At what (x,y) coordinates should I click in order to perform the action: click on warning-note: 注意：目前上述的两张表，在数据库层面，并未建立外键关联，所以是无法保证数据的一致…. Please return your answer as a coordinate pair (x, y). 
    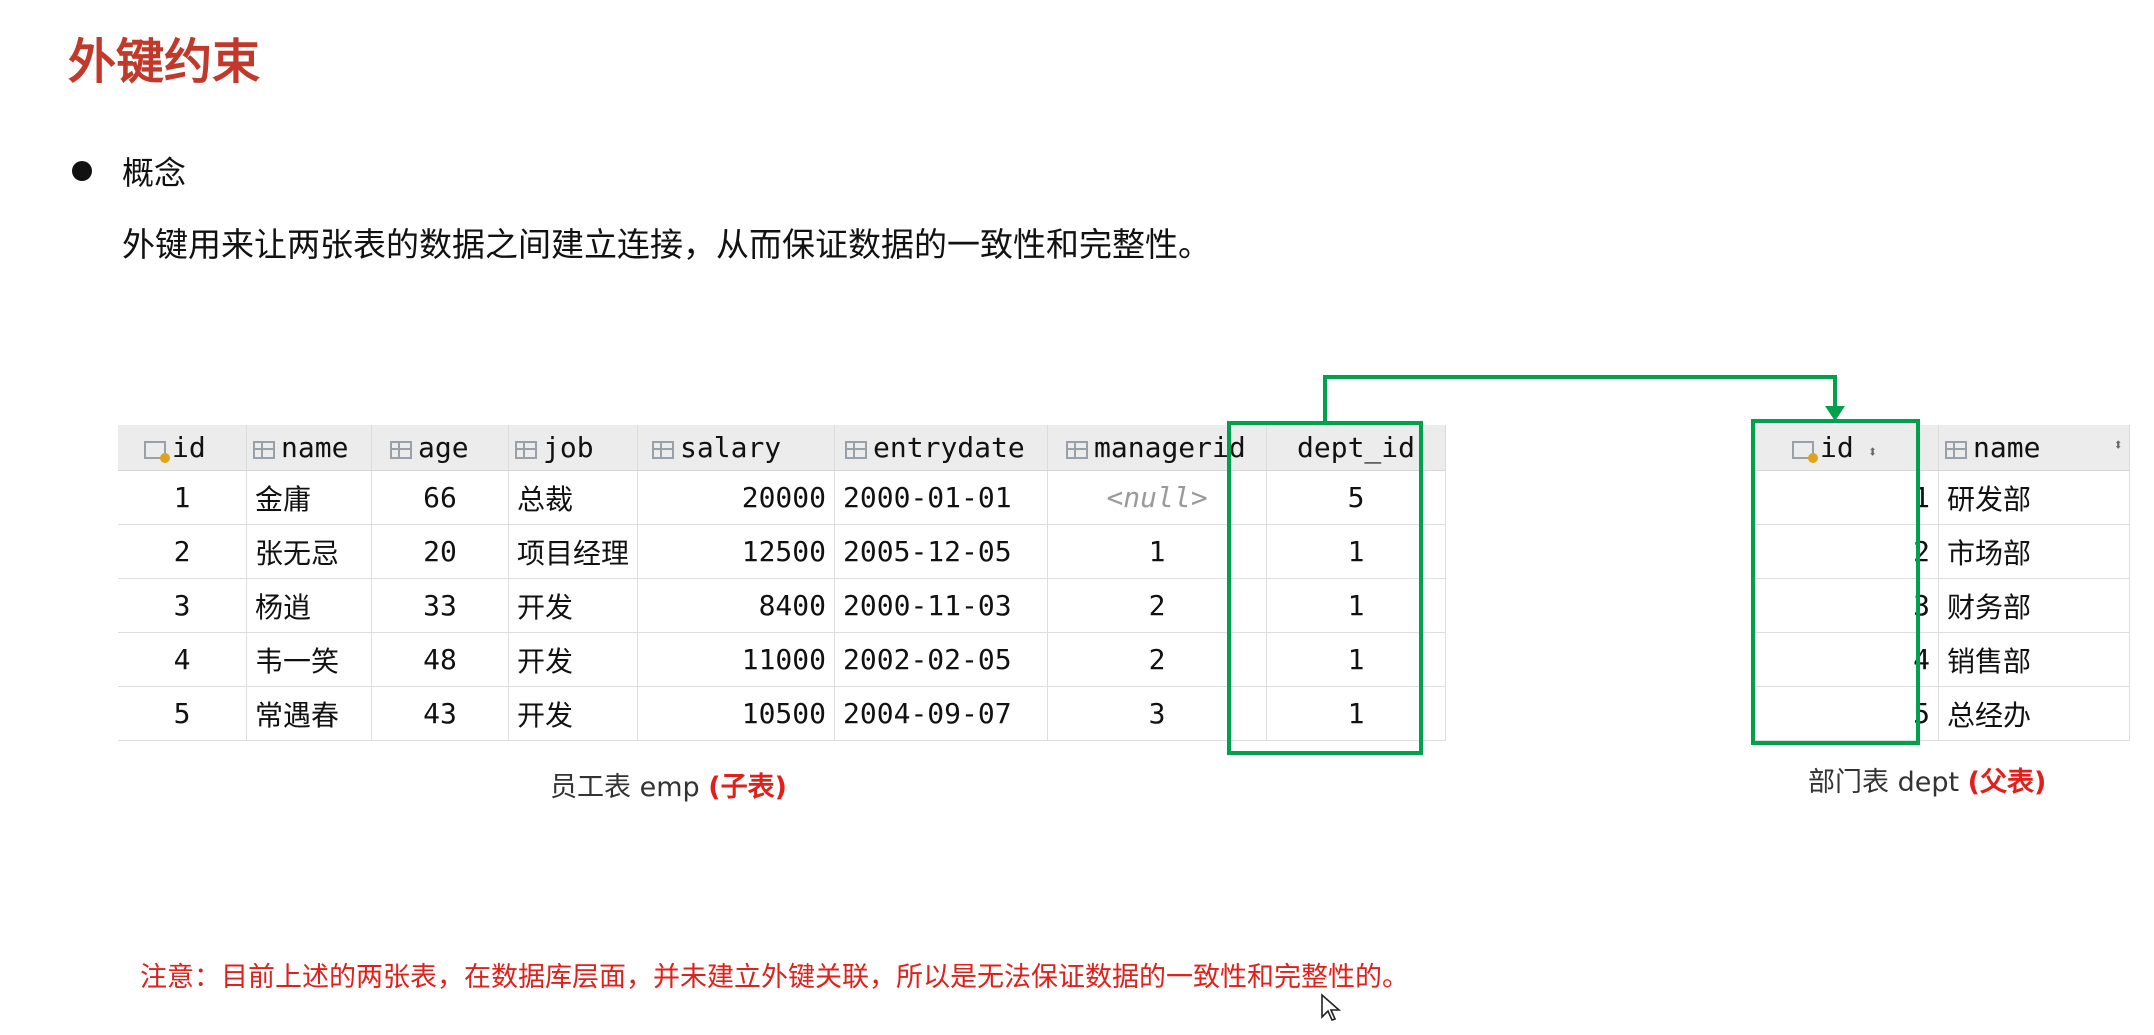
    Looking at the image, I should click on (774, 977).